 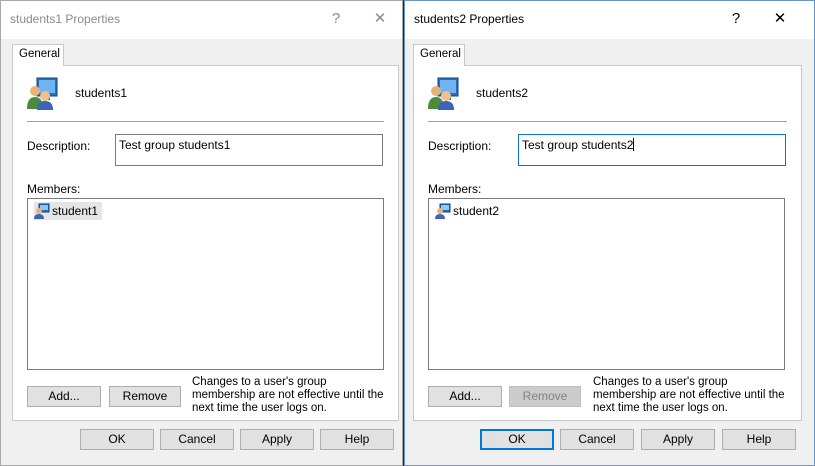 I want to click on description-field: Test group students1, so click(x=249, y=150).